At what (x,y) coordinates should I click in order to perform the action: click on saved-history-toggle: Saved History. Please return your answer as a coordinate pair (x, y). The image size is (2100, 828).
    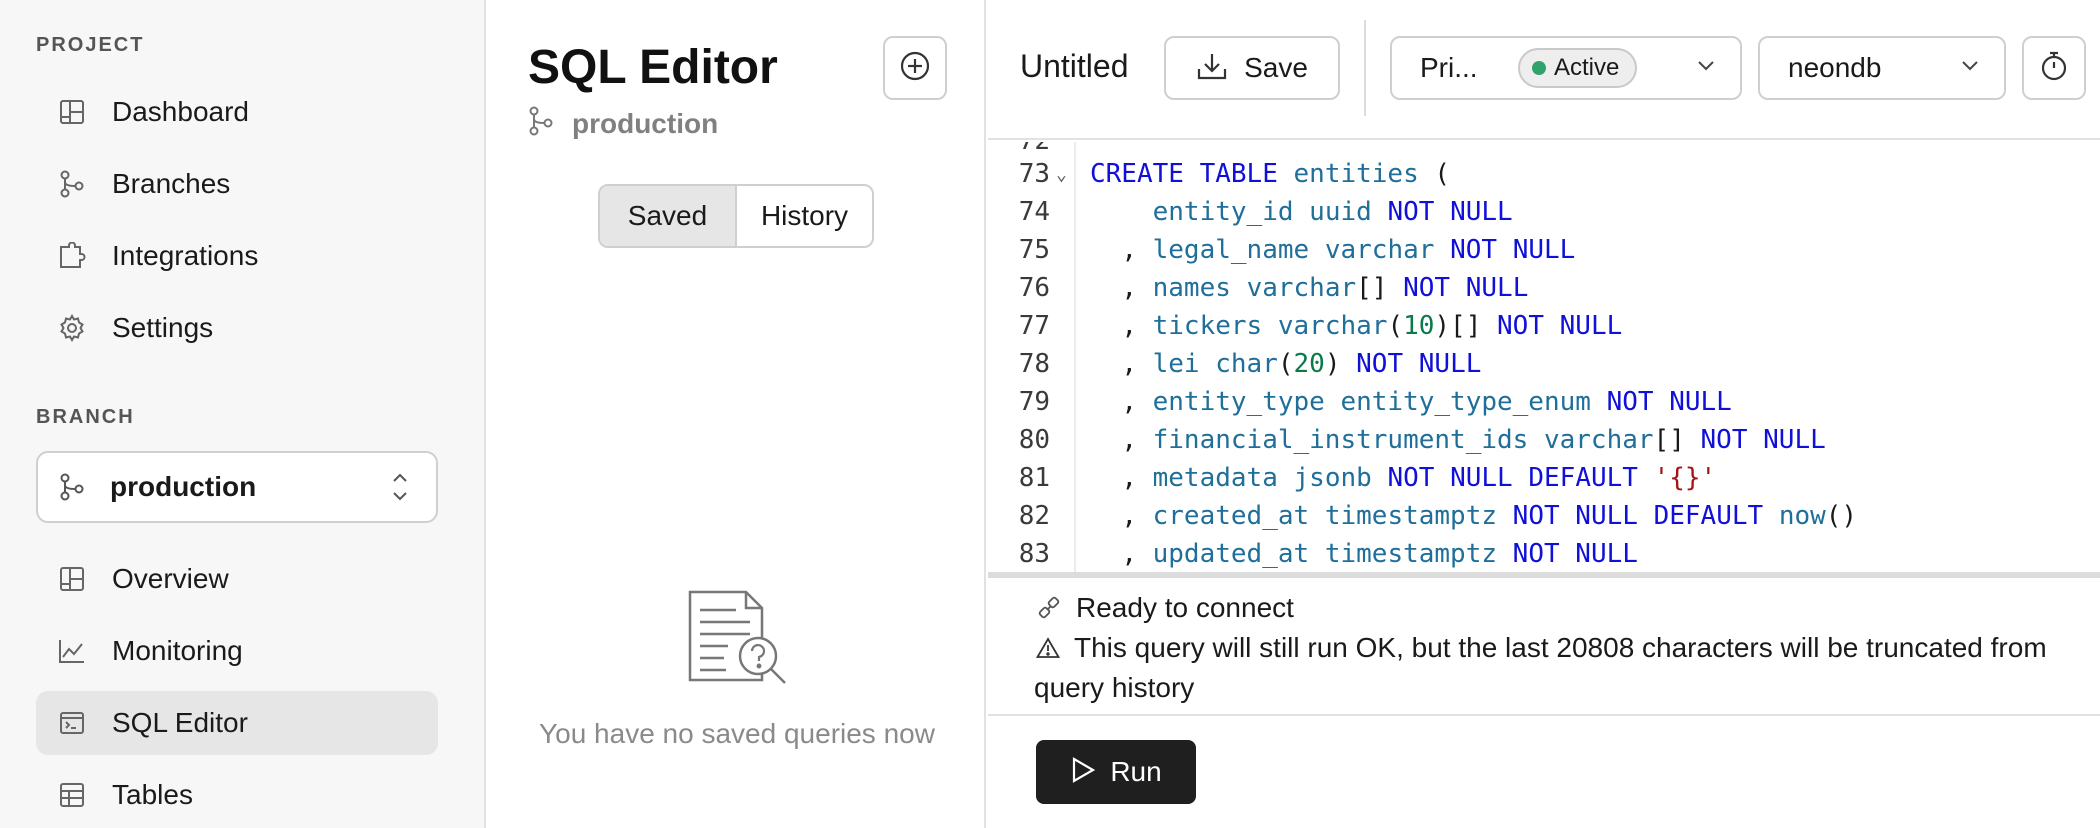
    Looking at the image, I should click on (736, 216).